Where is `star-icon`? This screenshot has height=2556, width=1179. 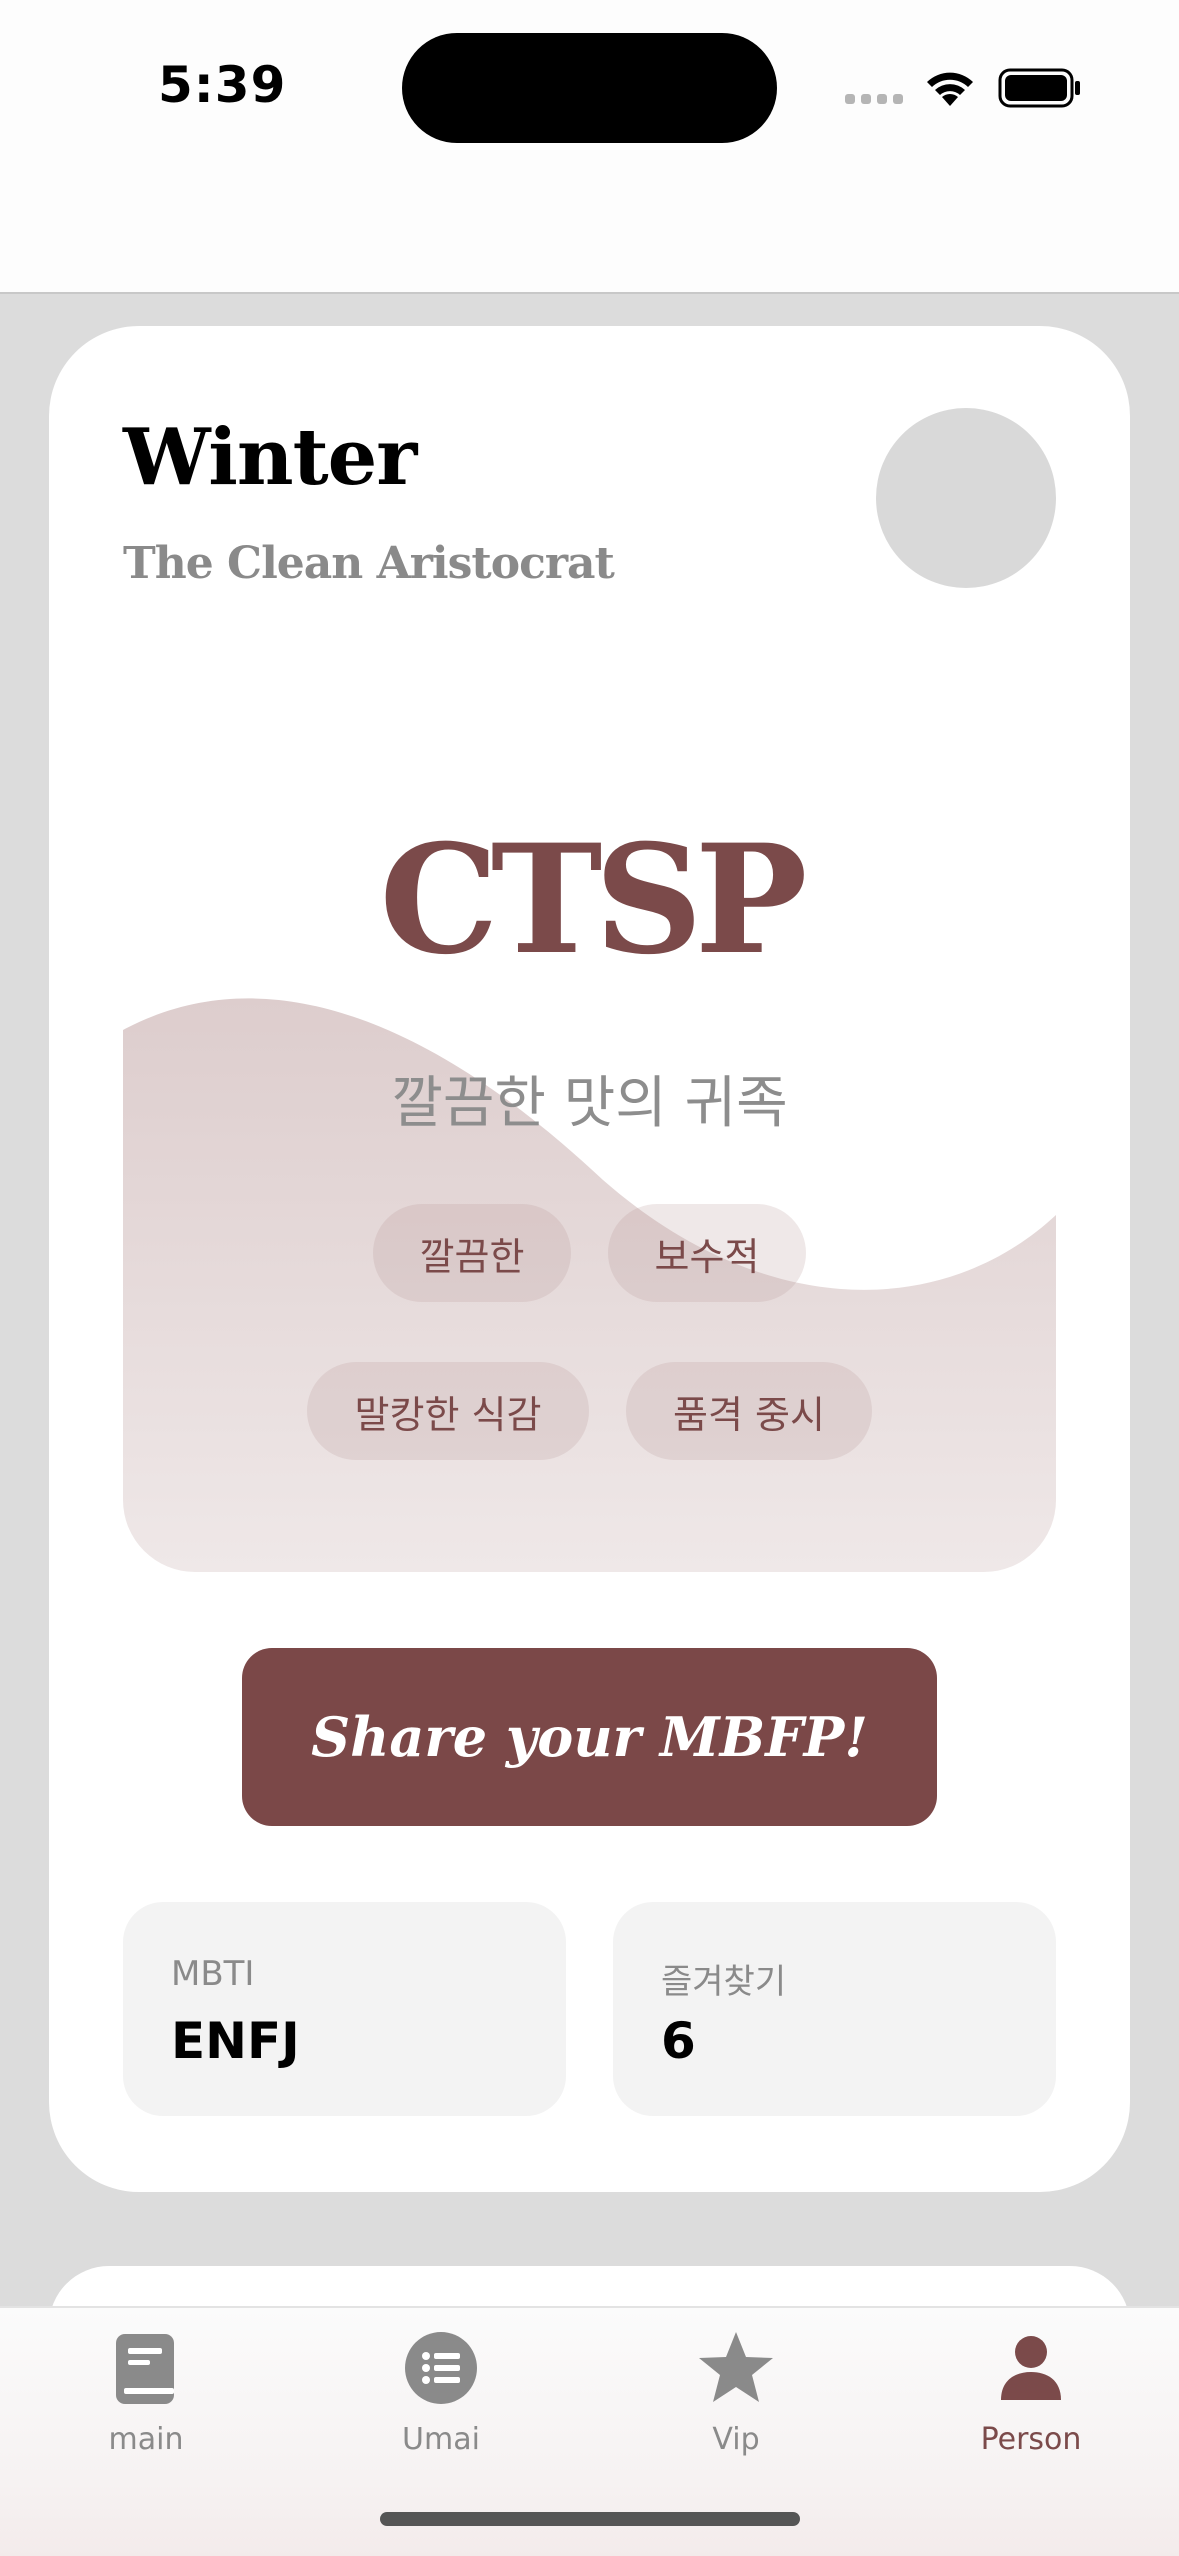 star-icon is located at coordinates (736, 2367).